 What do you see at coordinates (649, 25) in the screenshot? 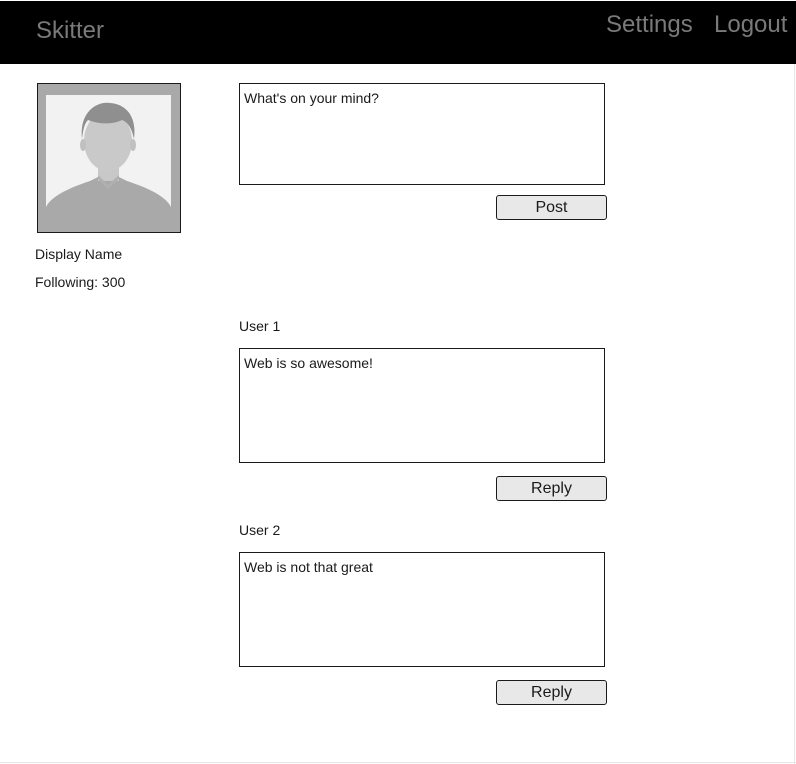
I see `settings-link: Settings` at bounding box center [649, 25].